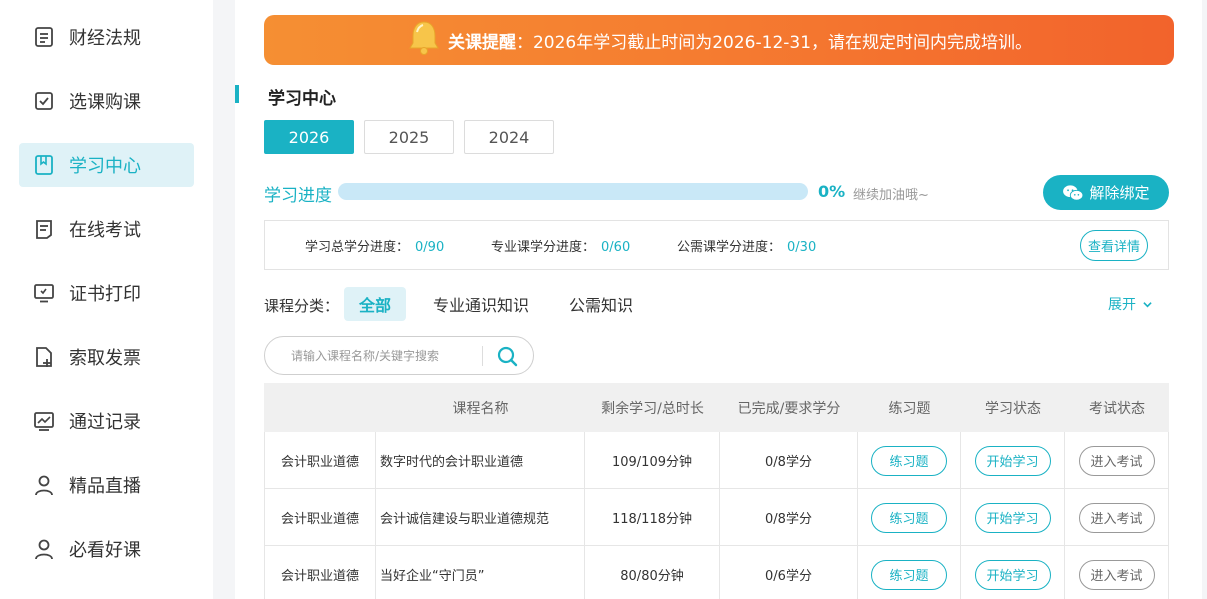 Image resolution: width=1207 pixels, height=599 pixels. Describe the element at coordinates (802, 247) in the screenshot. I see `credit-pub-value: 0/30` at that location.